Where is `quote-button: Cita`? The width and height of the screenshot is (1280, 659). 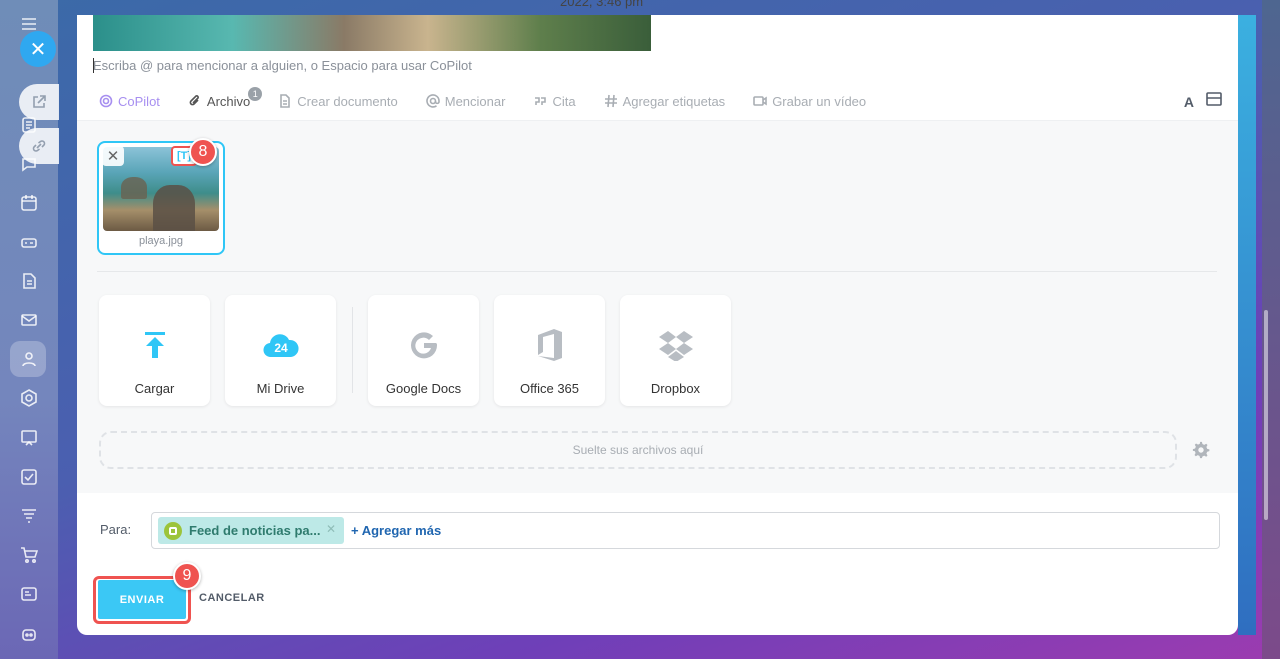 quote-button: Cita is located at coordinates (554, 101).